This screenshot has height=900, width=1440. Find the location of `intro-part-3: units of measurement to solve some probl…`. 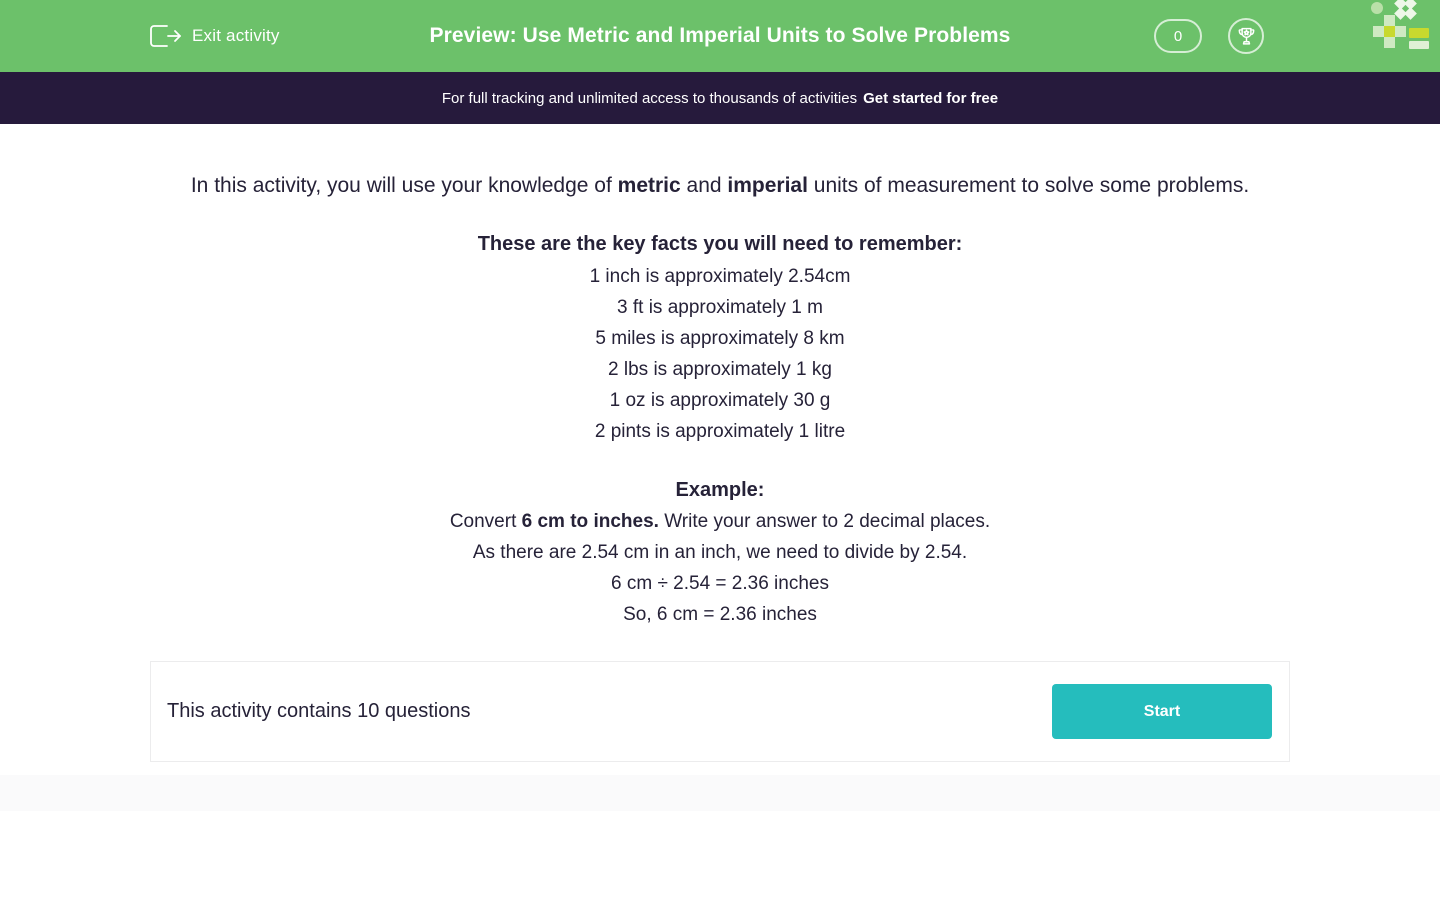

intro-part-3: units of measurement to solve some probl… is located at coordinates (1028, 185).